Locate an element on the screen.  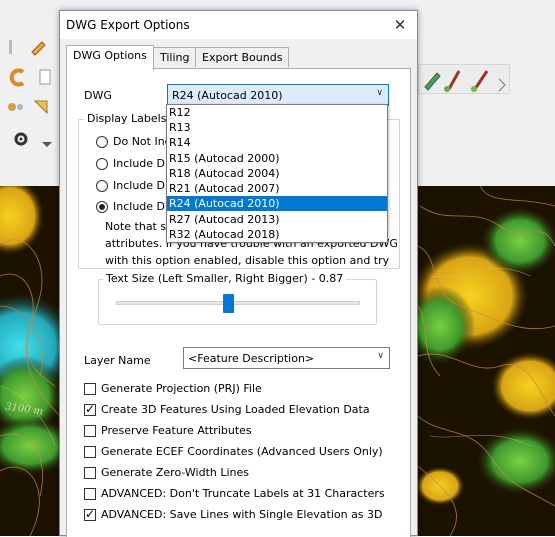
dropdown-option: R13 is located at coordinates (277, 127).